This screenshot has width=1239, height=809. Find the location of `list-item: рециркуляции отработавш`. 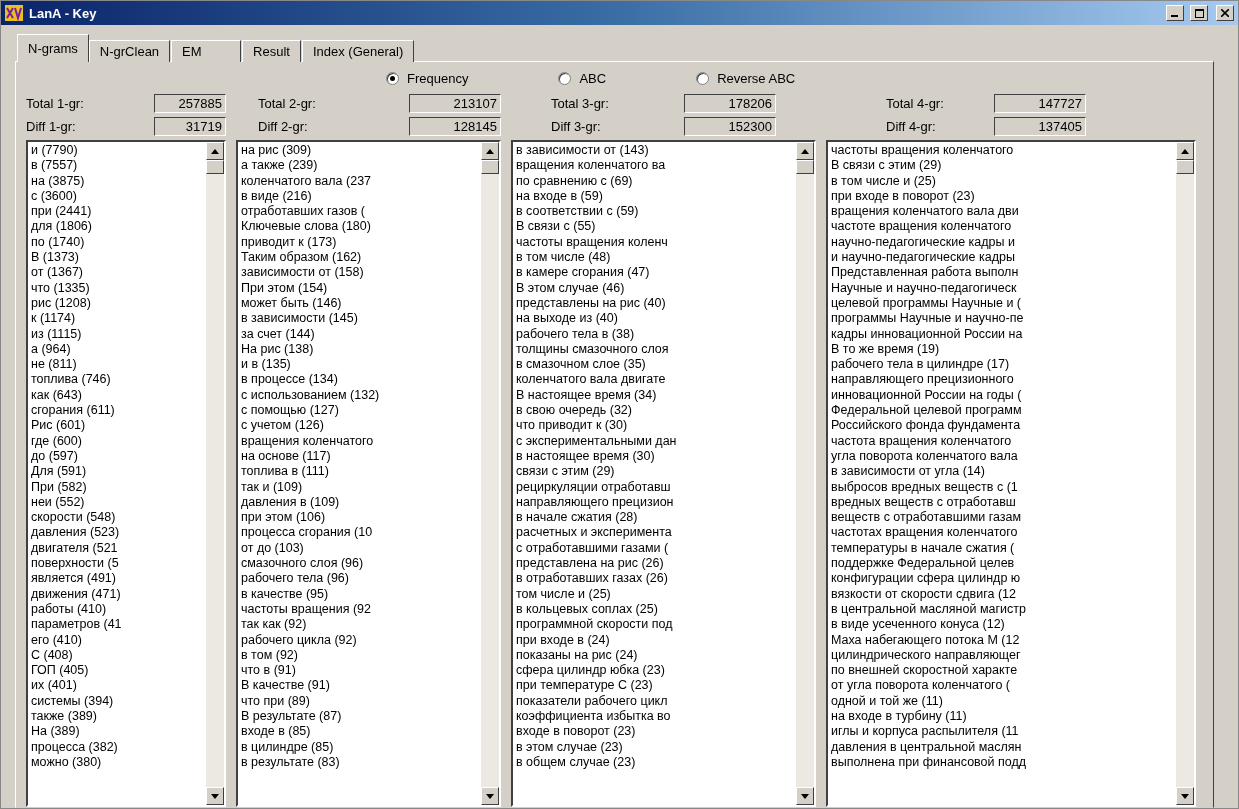

list-item: рециркуляции отработавш is located at coordinates (654, 487).